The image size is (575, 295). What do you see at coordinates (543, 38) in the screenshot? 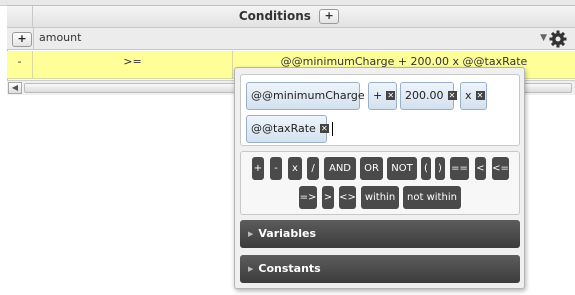
I see `chevron-down-icon: ▼` at bounding box center [543, 38].